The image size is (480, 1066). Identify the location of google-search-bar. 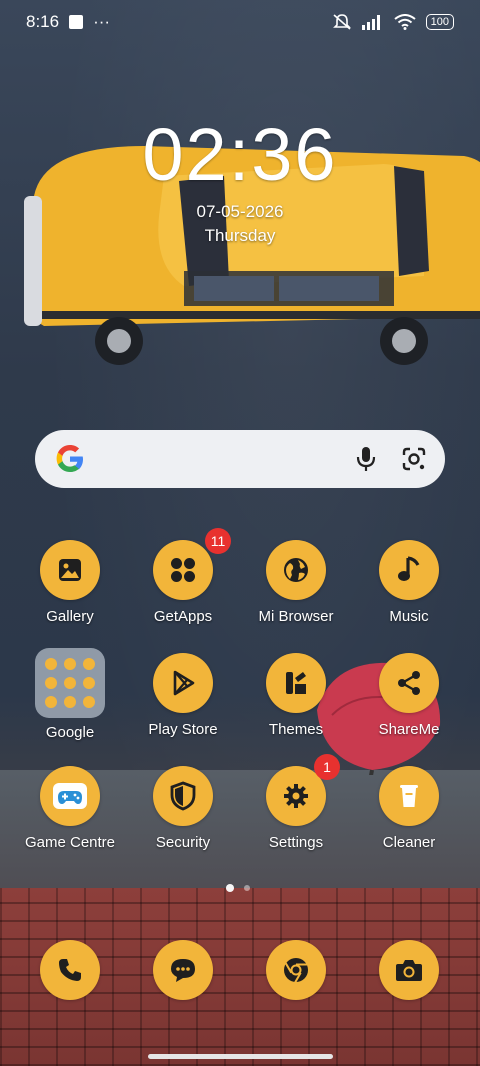
(240, 459).